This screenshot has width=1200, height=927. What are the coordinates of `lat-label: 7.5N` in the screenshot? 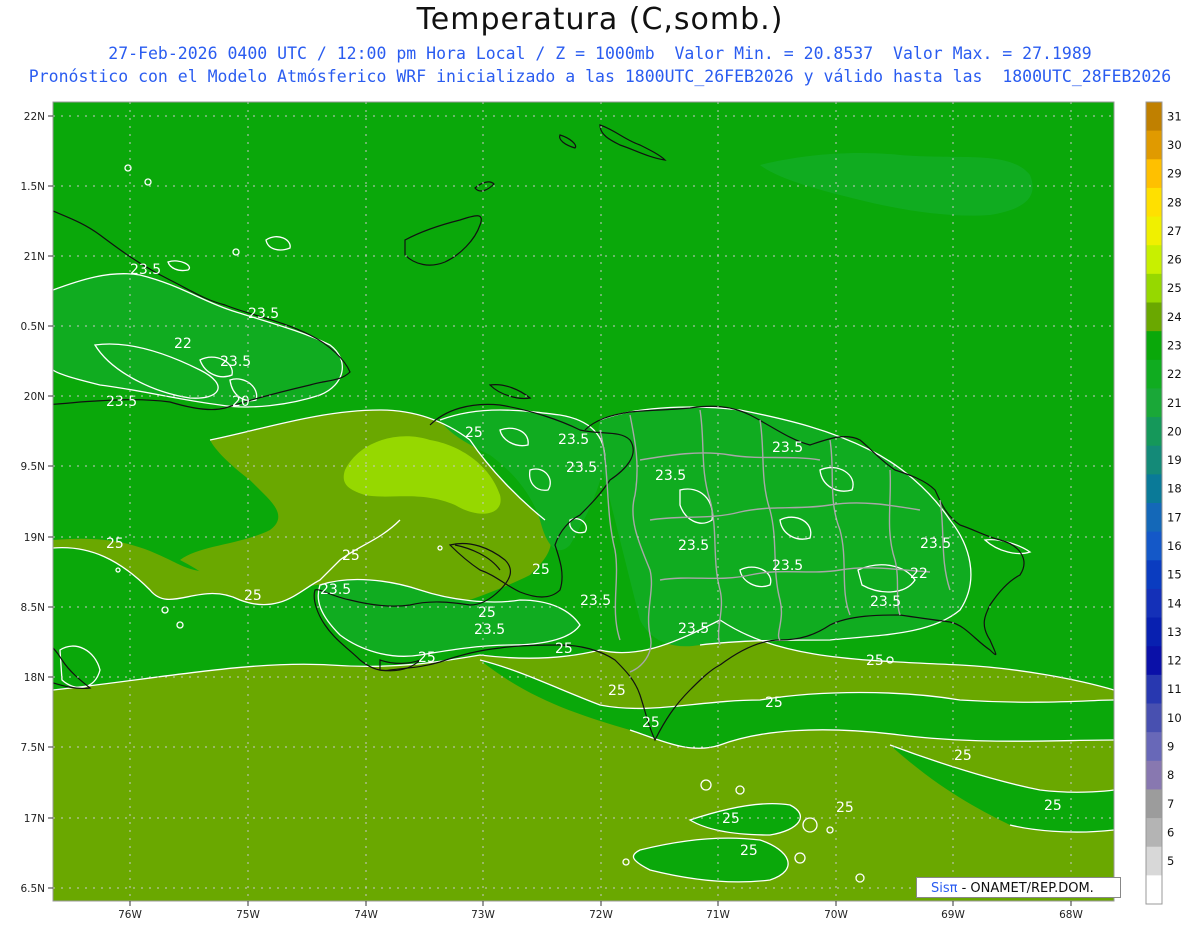 It's located at (32, 748).